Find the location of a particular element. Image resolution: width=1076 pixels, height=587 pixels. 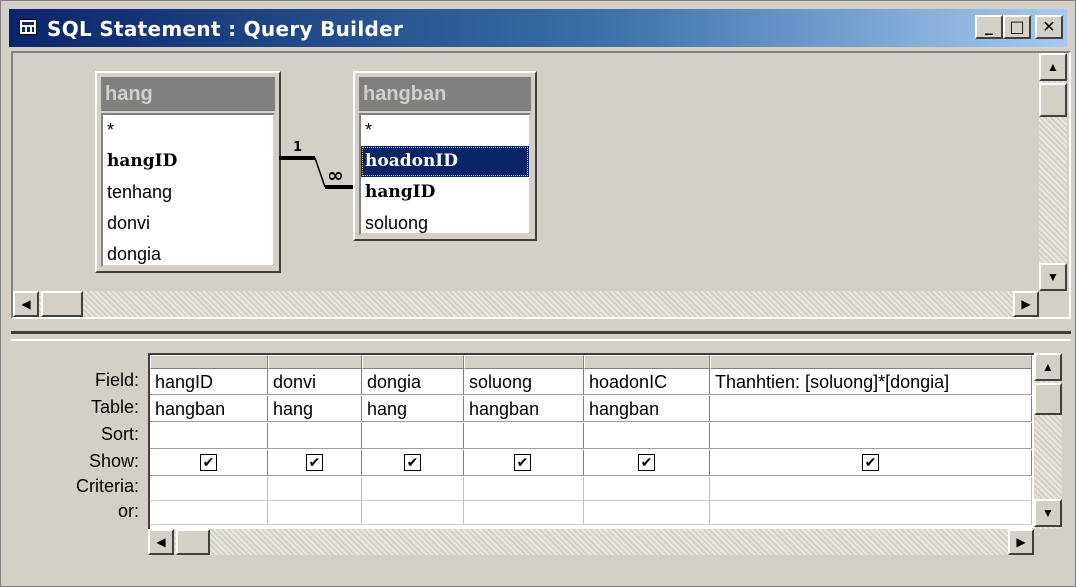

field-item: soluong is located at coordinates (445, 223).